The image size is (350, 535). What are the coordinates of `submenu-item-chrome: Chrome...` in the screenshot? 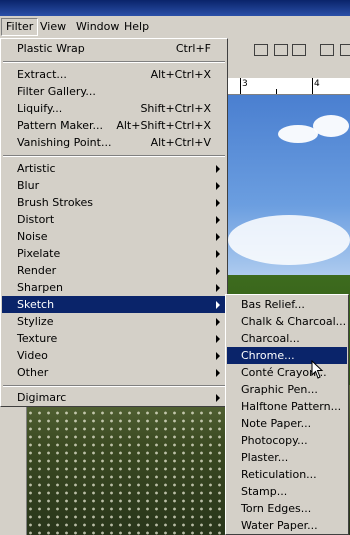 It's located at (287, 355).